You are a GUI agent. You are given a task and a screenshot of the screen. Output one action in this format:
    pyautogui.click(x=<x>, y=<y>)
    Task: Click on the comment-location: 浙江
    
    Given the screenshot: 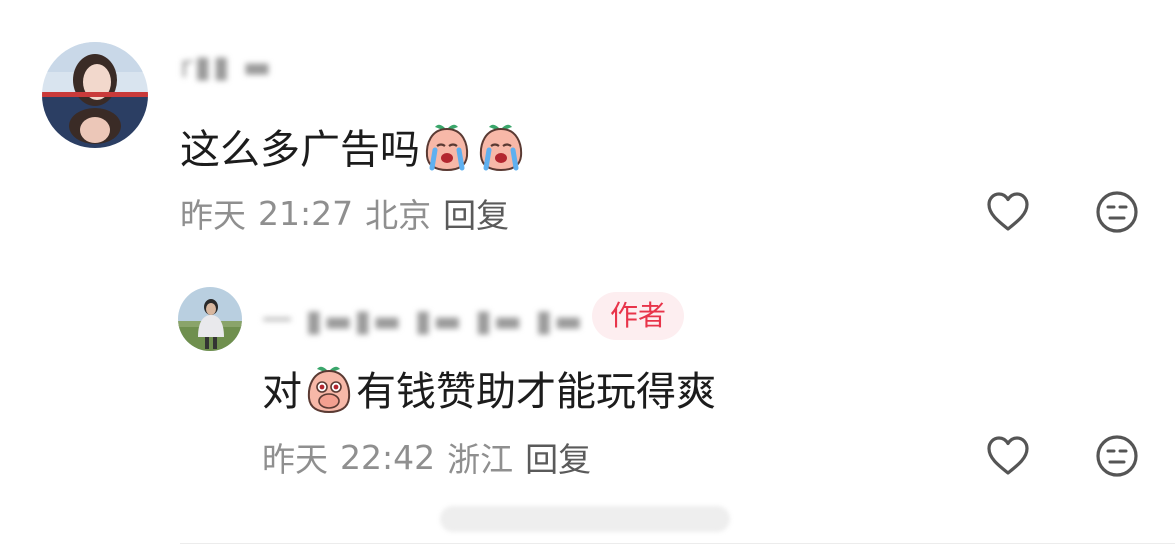 What is the action you would take?
    pyautogui.click(x=480, y=459)
    